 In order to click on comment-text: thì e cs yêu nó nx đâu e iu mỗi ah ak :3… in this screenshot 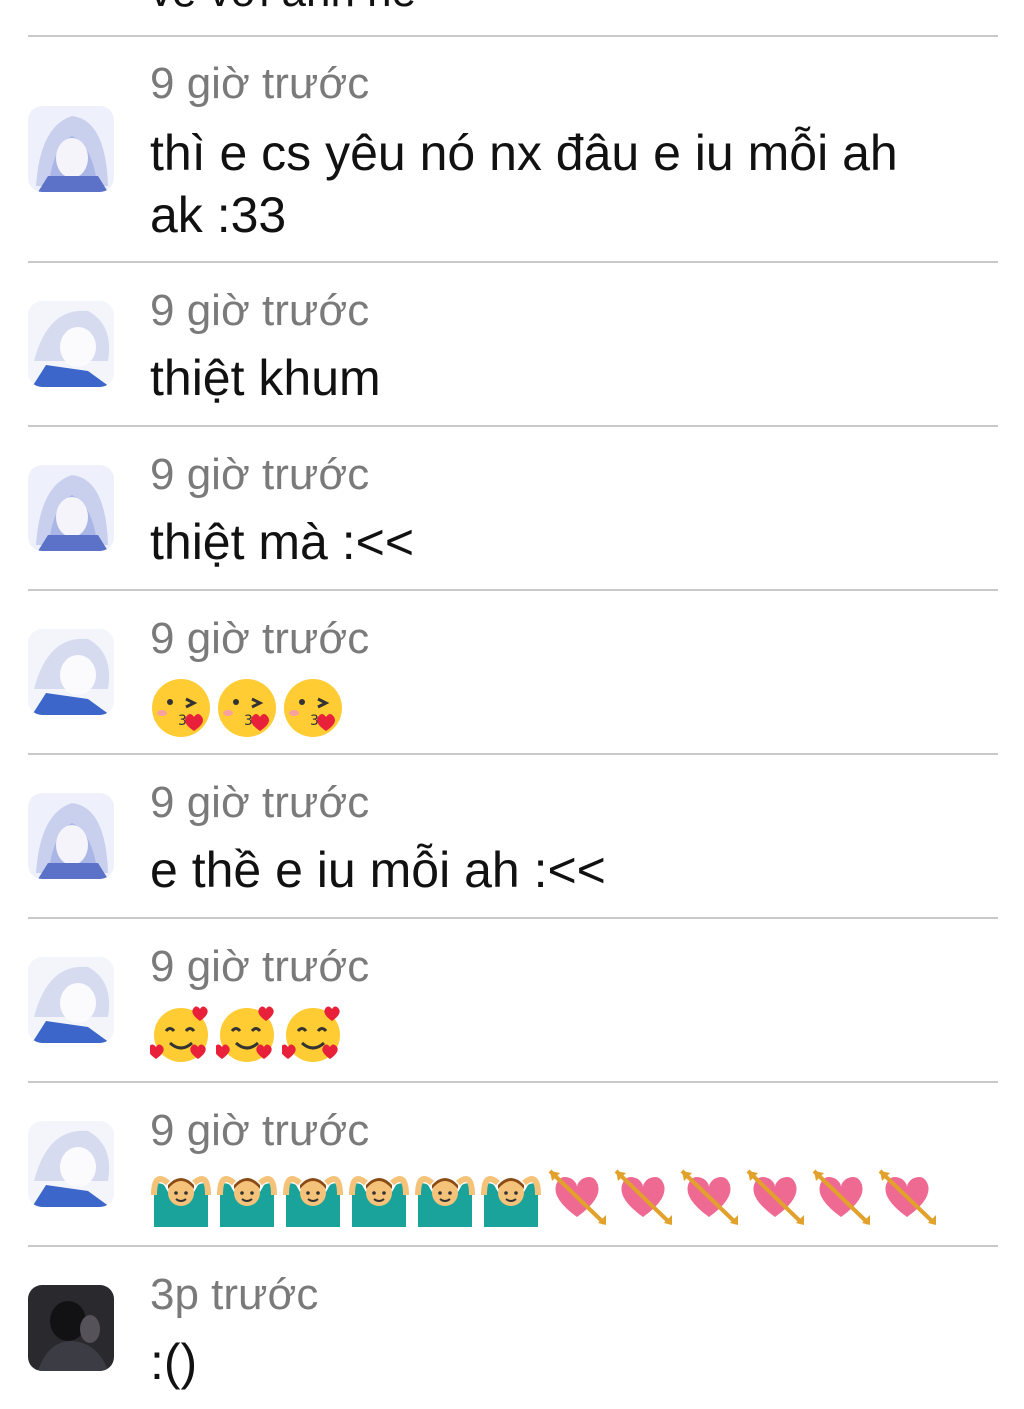, I will do `click(524, 184)`.